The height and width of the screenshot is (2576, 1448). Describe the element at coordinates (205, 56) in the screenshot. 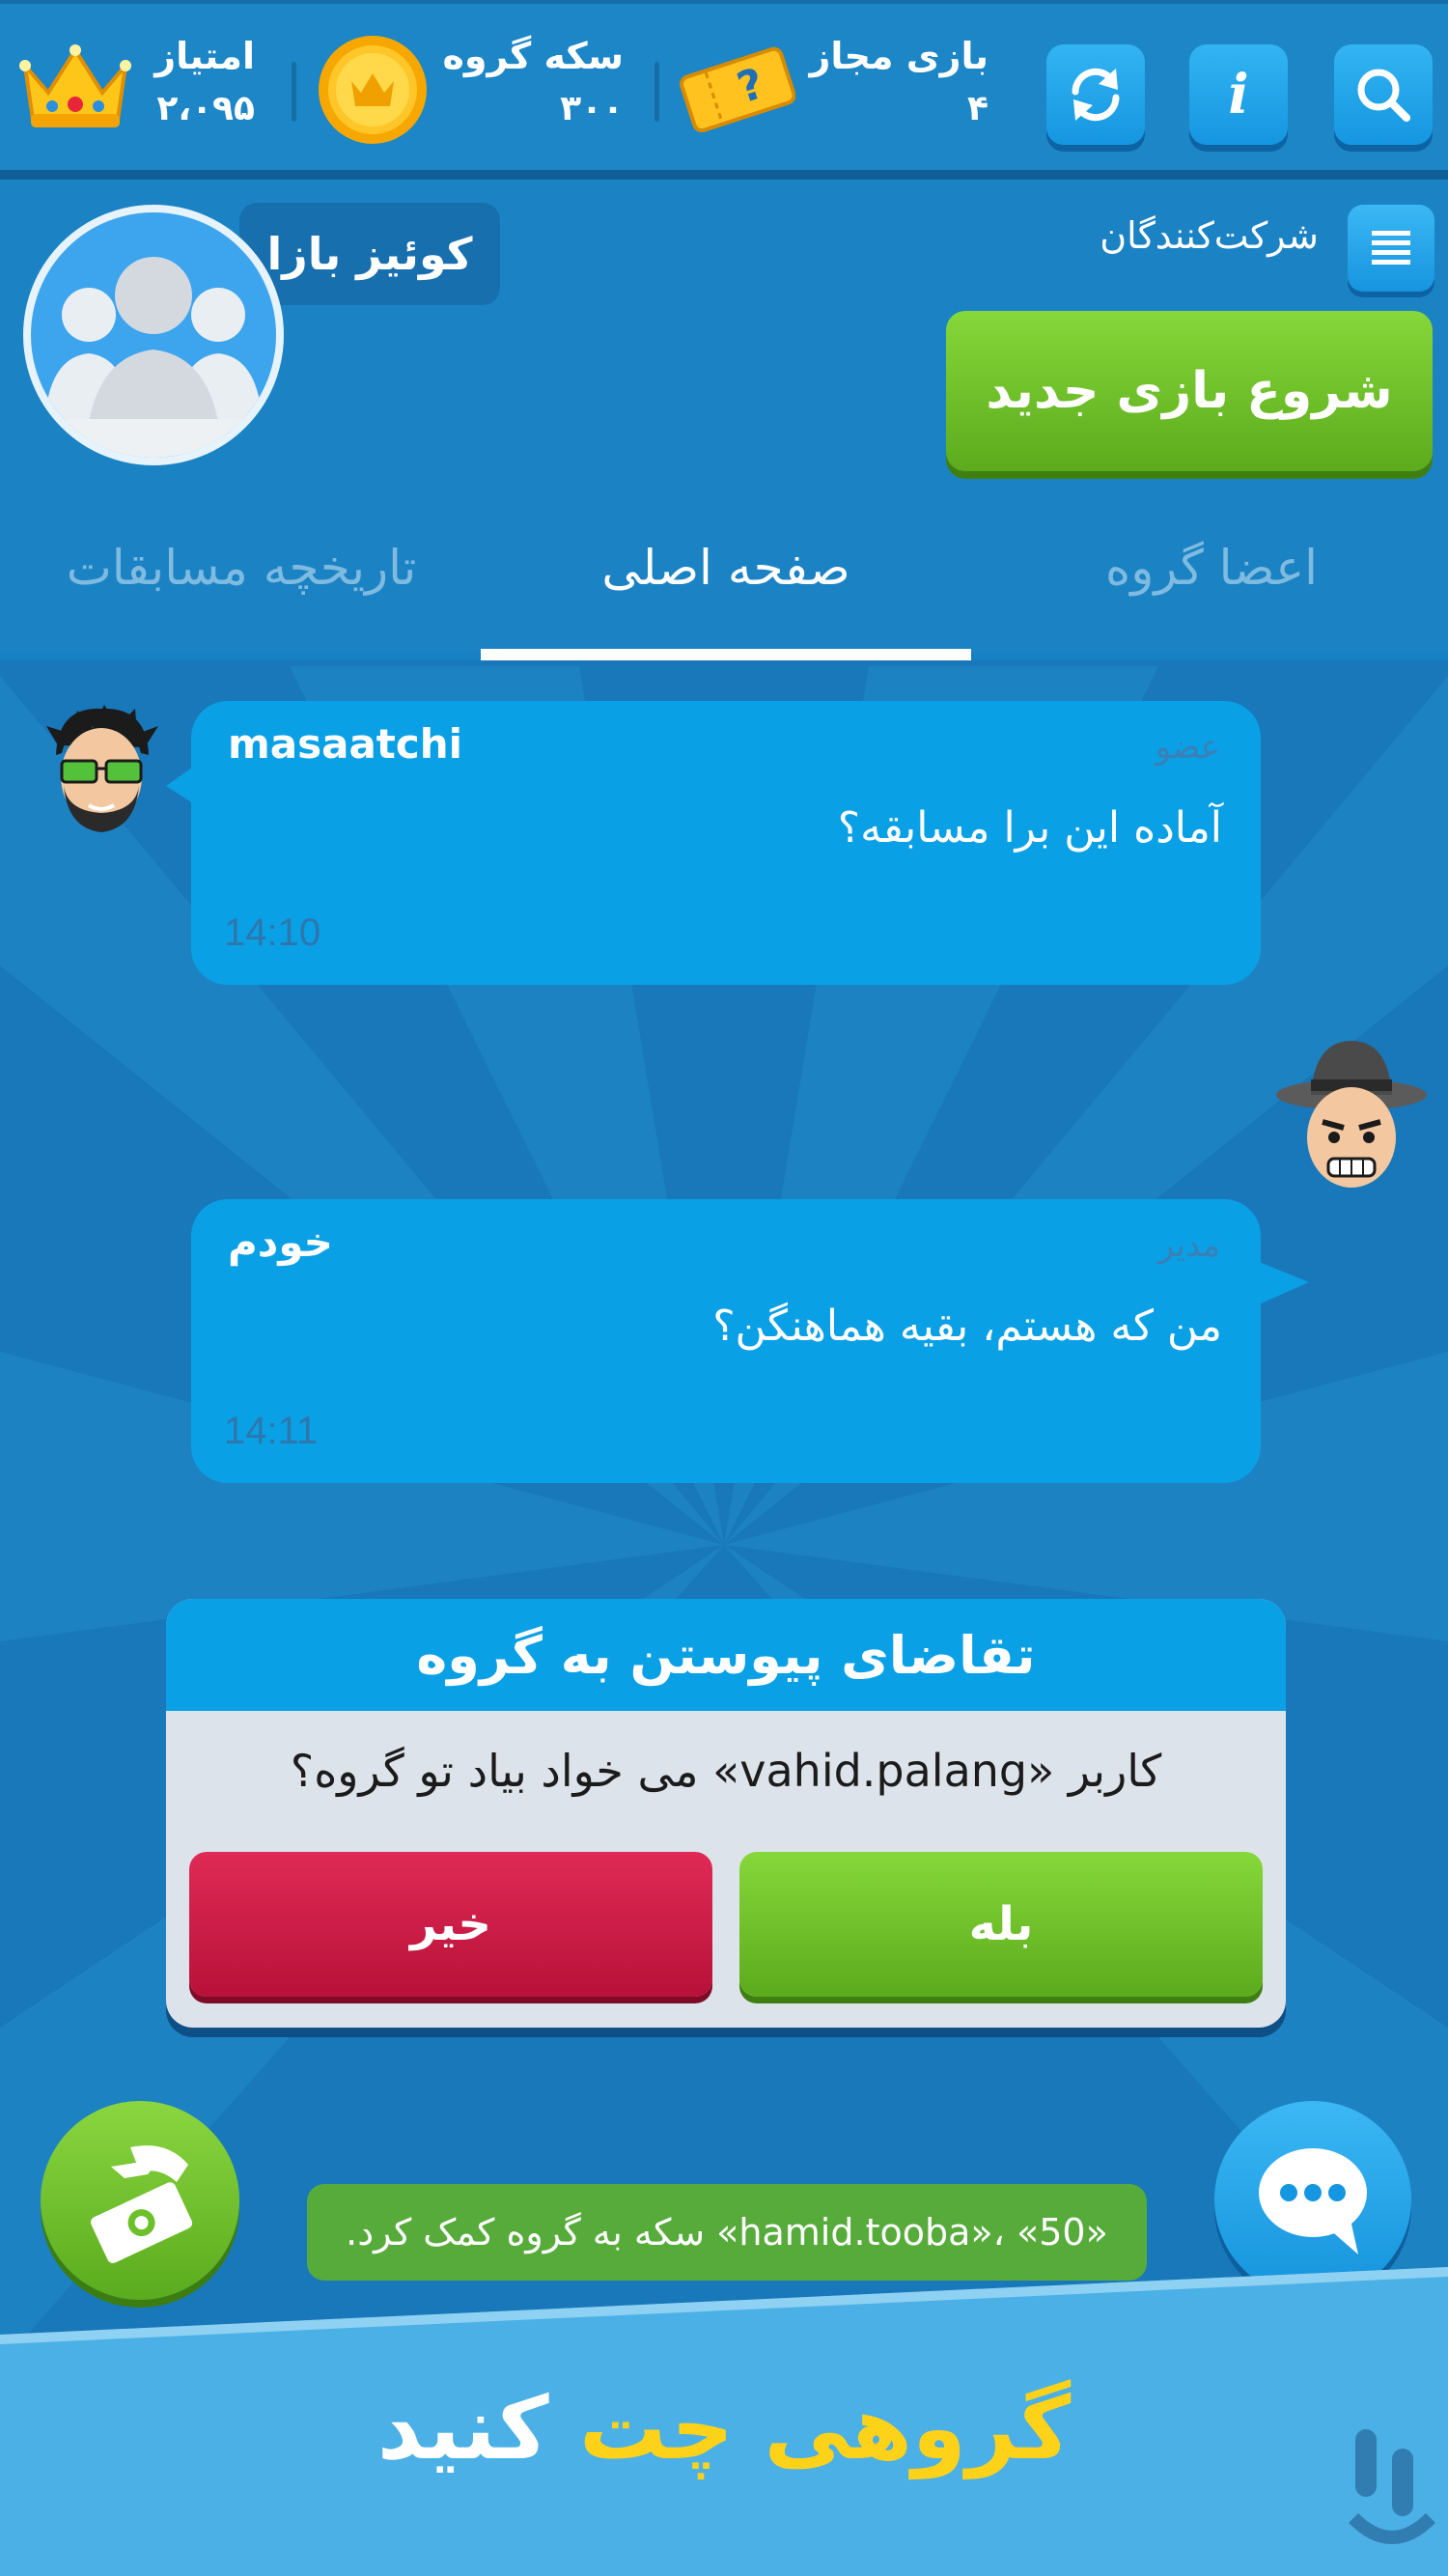

I see `score-label: امتیاز` at that location.